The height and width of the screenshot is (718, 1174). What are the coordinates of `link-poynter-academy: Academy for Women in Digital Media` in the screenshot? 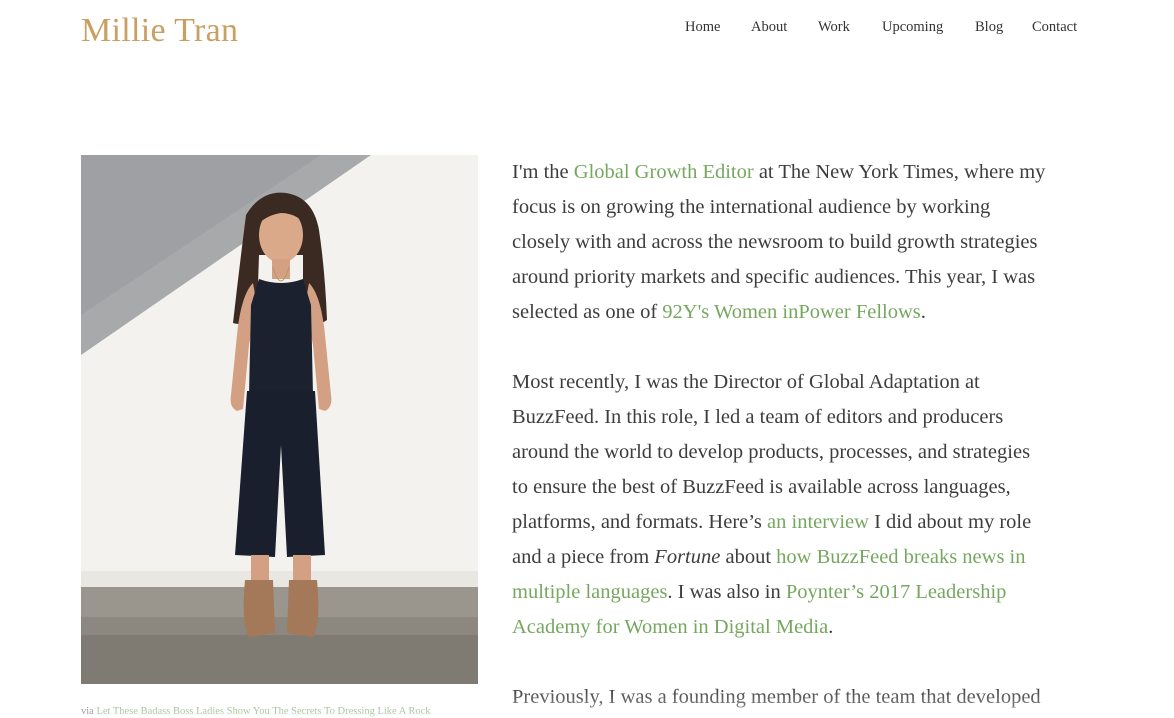 It's located at (670, 627).